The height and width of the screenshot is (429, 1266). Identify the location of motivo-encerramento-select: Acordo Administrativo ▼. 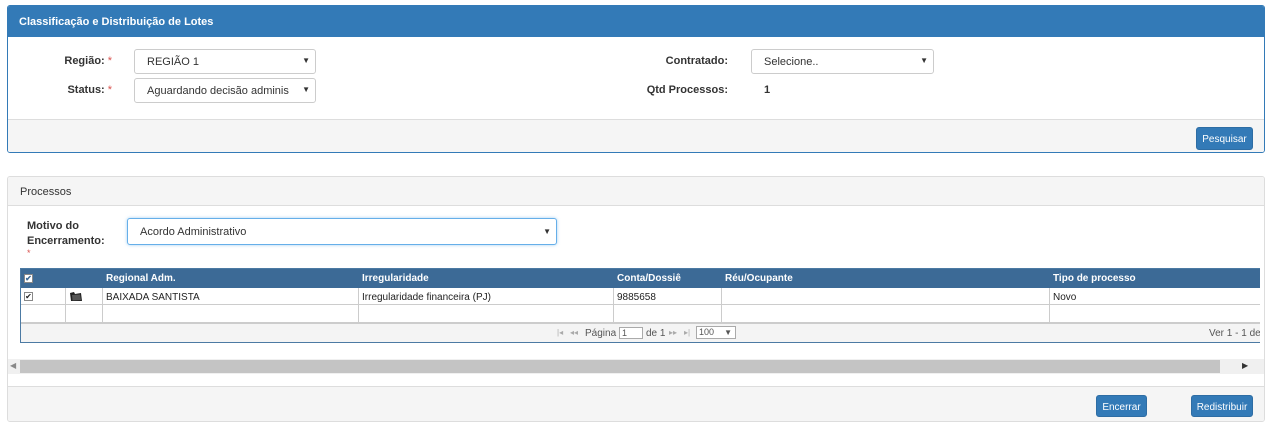
(342, 231).